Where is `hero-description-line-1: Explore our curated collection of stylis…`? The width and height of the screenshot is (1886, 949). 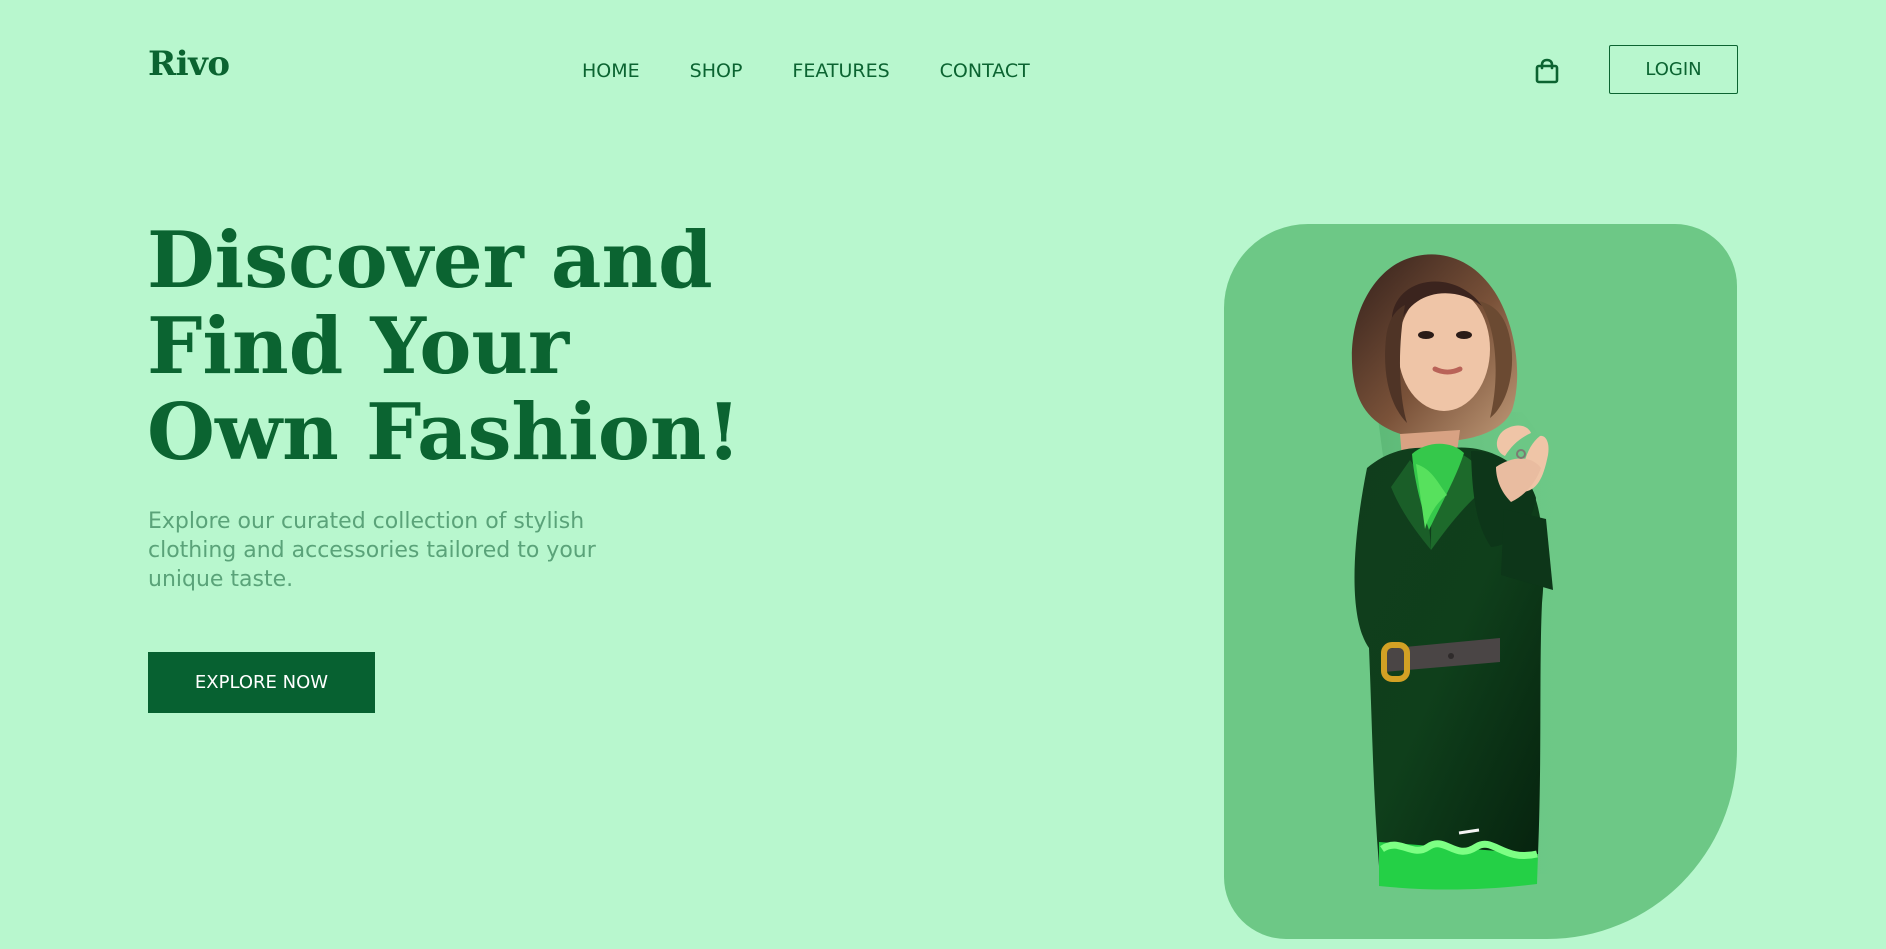
hero-description-line-1: Explore our curated collection of stylis… is located at coordinates (366, 521).